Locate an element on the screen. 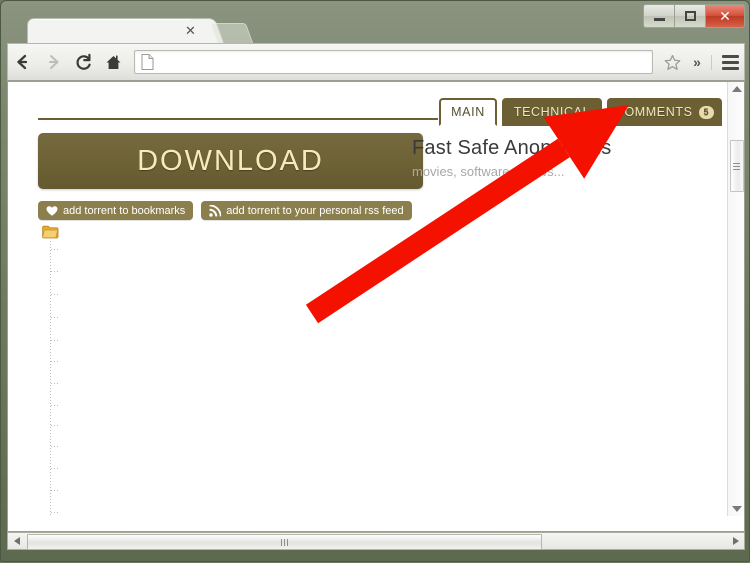 This screenshot has height=563, width=750. add-to-bookmarks-chip: add torrent to bookmarks is located at coordinates (116, 210).